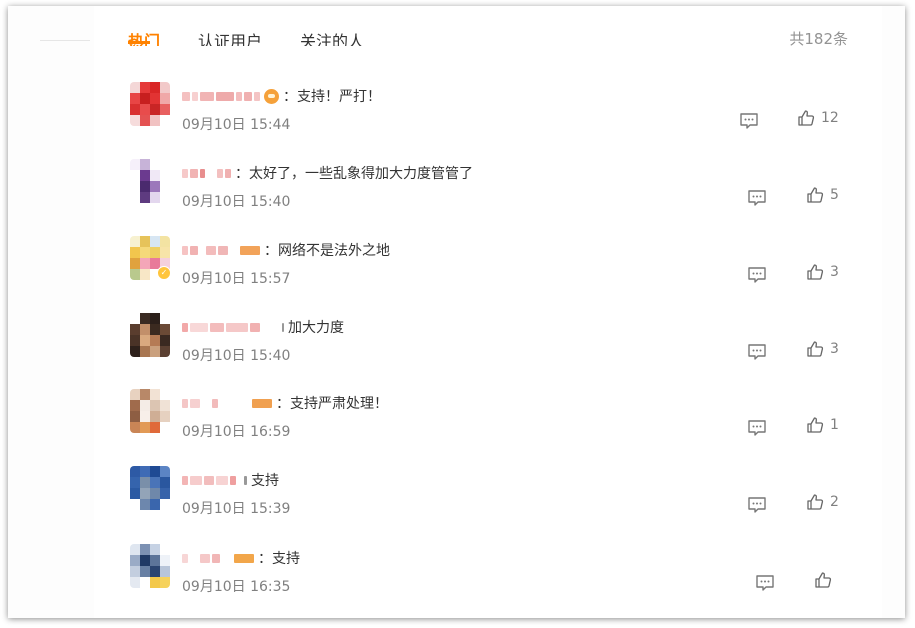  I want to click on comment-text: 支持严肃处理！, so click(339, 404).